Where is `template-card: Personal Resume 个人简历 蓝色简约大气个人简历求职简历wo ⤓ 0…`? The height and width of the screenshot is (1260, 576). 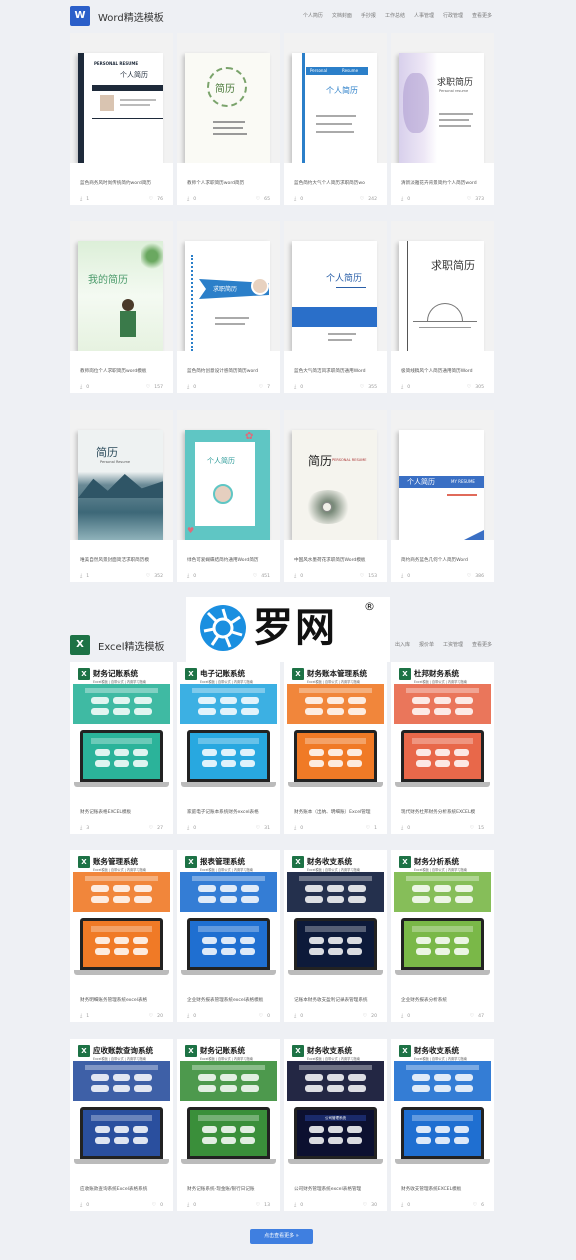 template-card: Personal Resume 个人简历 蓝色简约大气个人简历求职简历wo ⤓ 0… is located at coordinates (335, 119).